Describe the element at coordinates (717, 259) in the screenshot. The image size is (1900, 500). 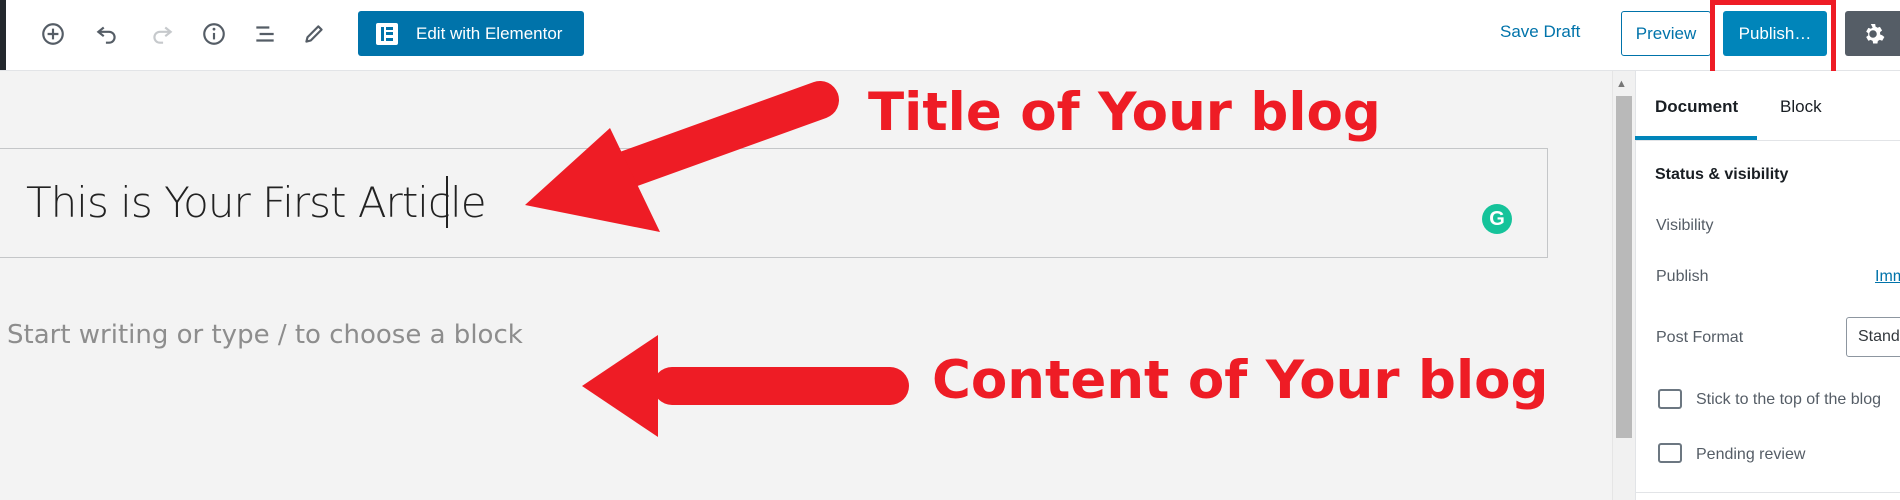
I see `annotation-arrows` at that location.